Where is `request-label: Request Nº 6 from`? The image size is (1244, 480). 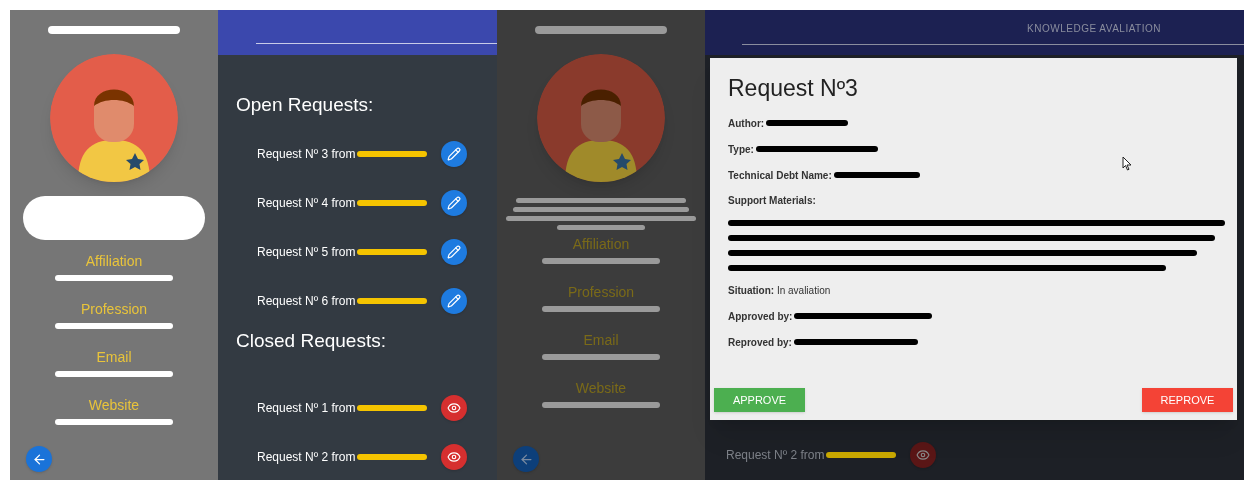
request-label: Request Nº 6 from is located at coordinates (306, 301).